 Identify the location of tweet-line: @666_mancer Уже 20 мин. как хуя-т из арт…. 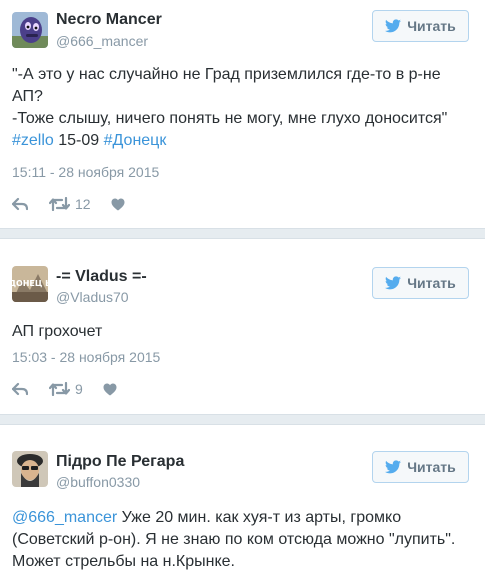
(242, 518).